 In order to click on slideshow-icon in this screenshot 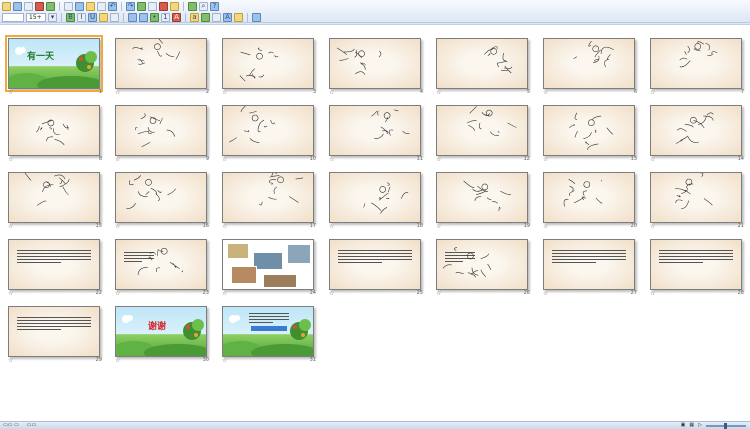, I will do `click(192, 6)`.